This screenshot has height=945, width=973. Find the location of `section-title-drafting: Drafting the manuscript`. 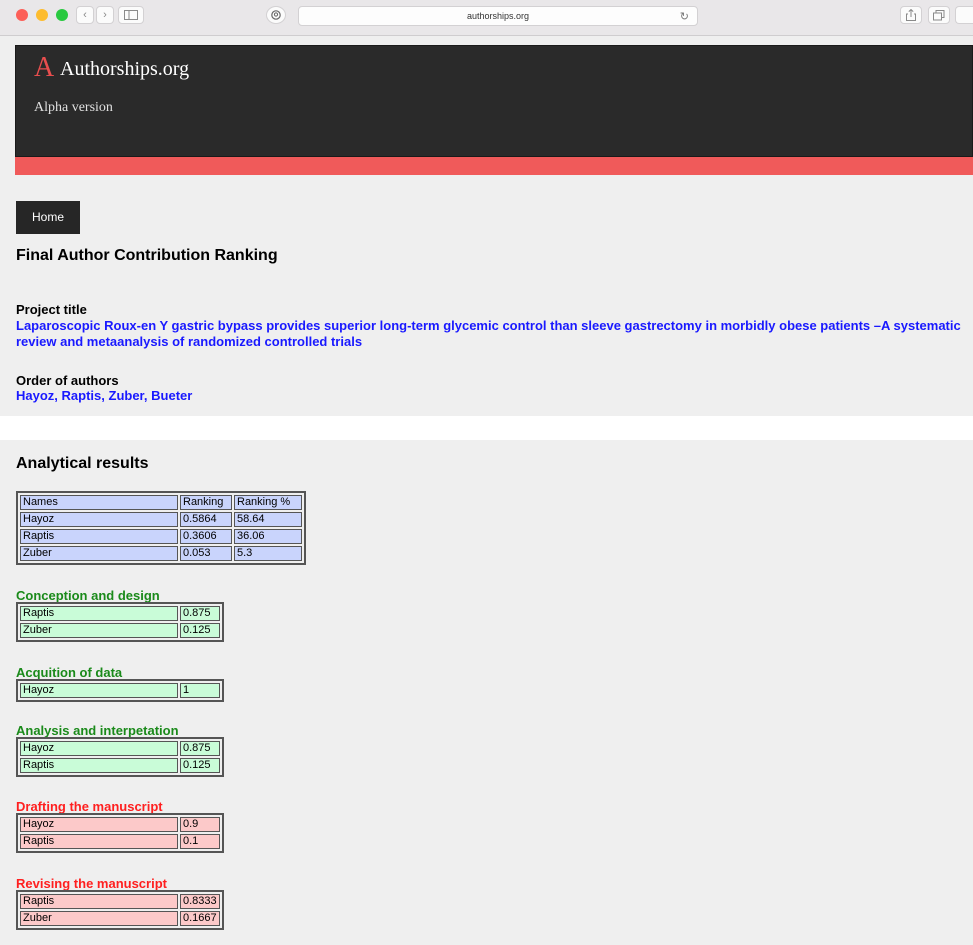

section-title-drafting: Drafting the manuscript is located at coordinates (89, 806).